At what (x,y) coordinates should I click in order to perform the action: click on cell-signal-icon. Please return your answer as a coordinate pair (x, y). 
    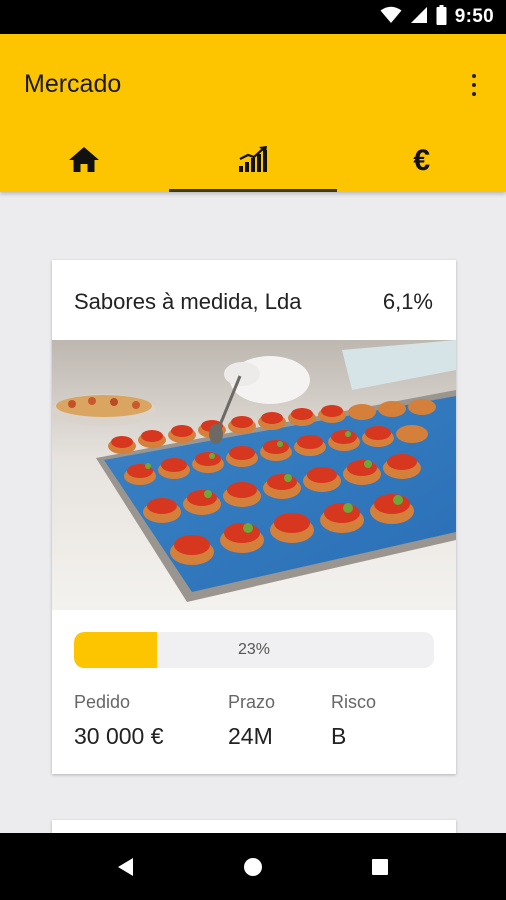
    Looking at the image, I should click on (419, 17).